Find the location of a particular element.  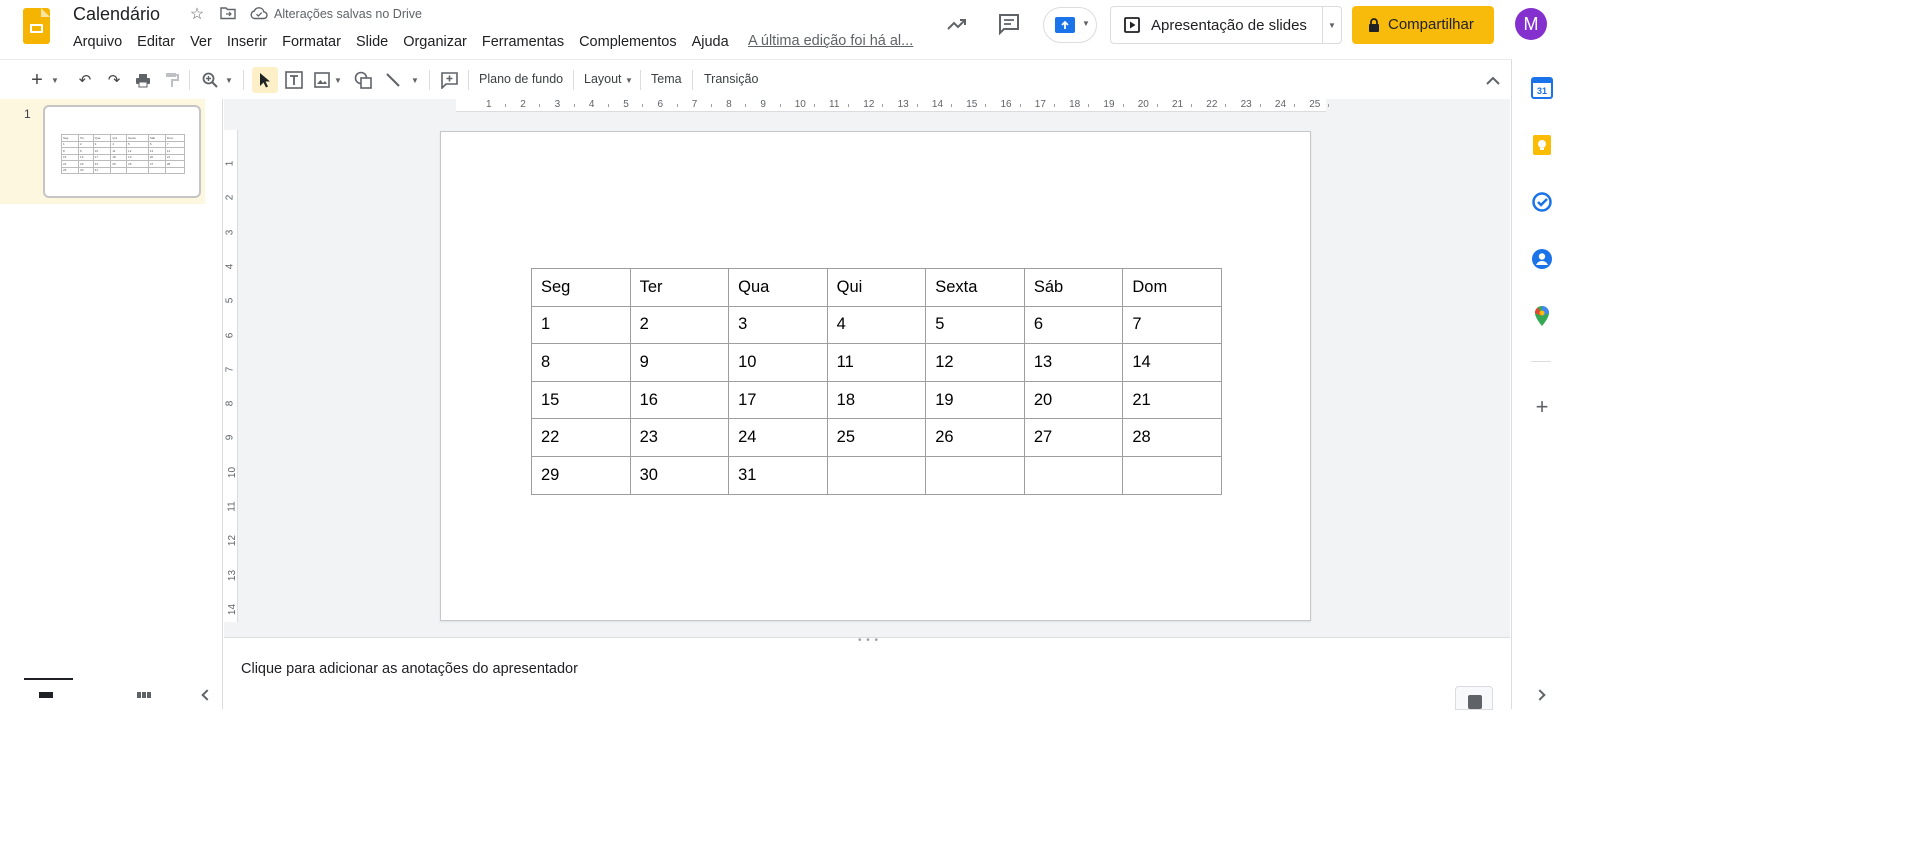

menu-slide: Slide is located at coordinates (375, 42).